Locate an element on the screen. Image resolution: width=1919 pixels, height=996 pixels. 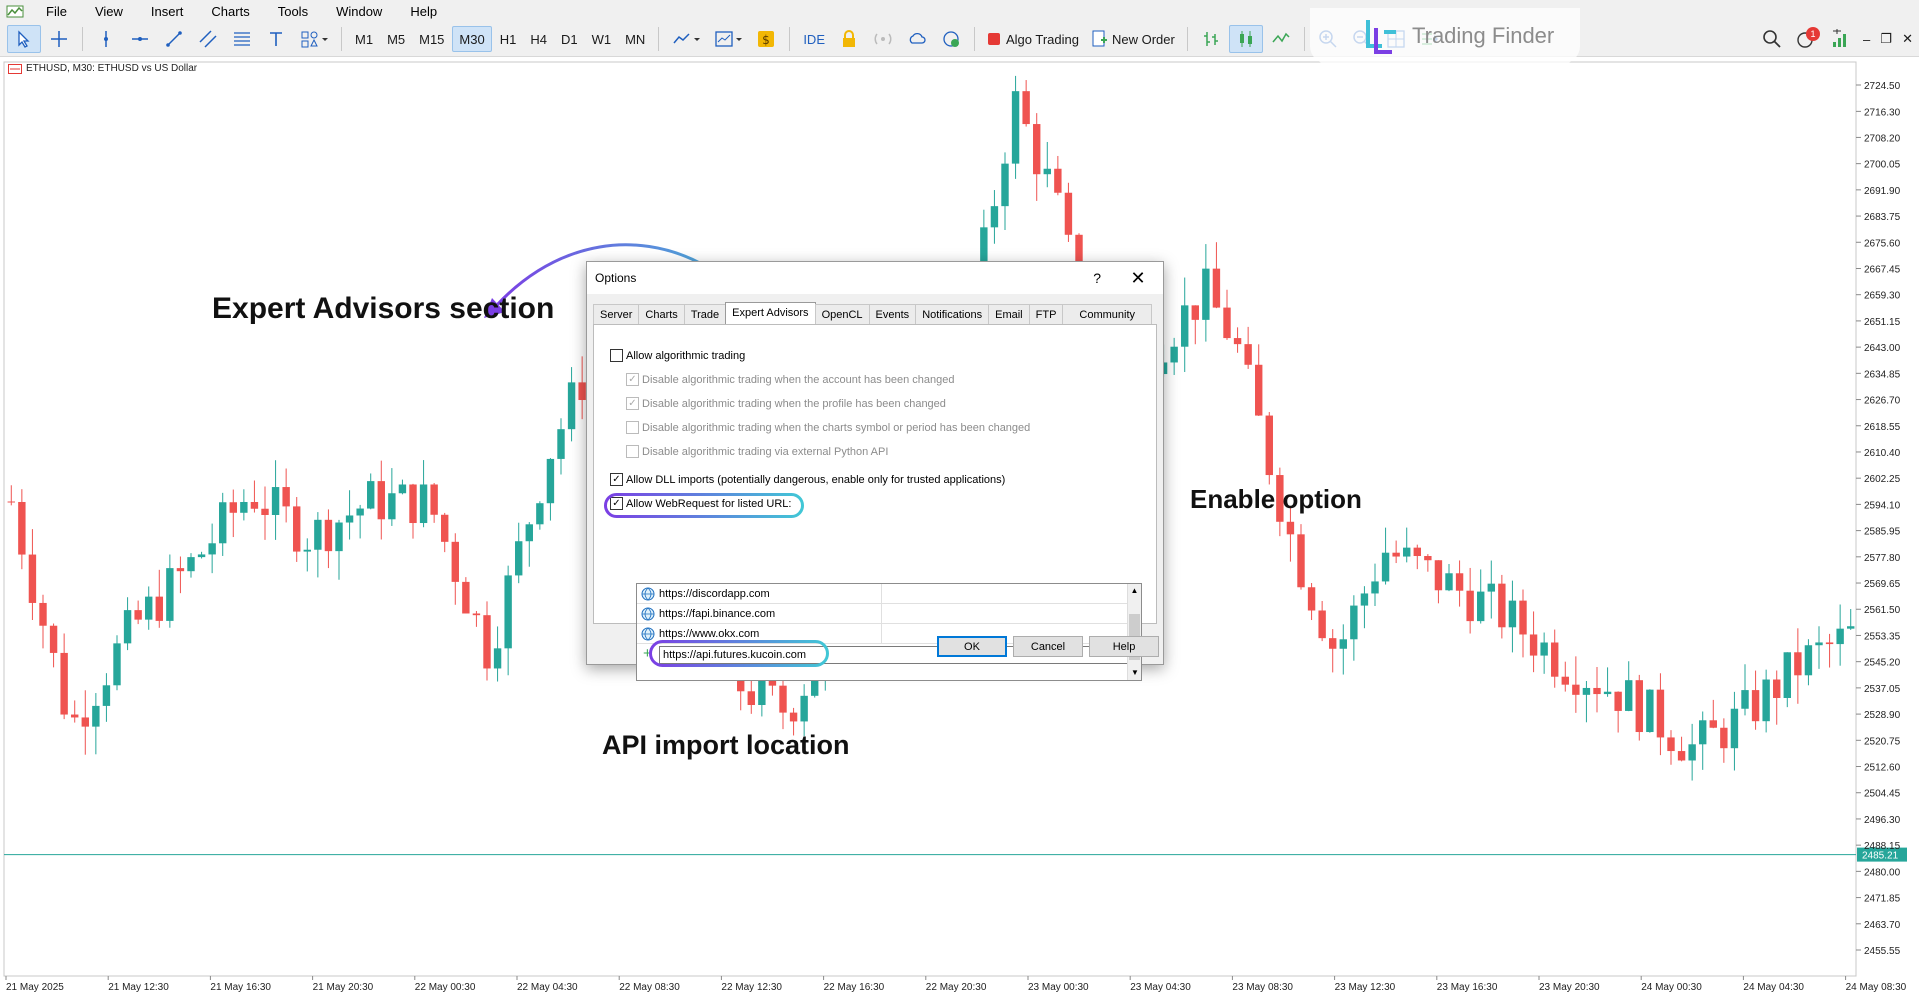
timeframe-w1: W1 is located at coordinates (602, 39).